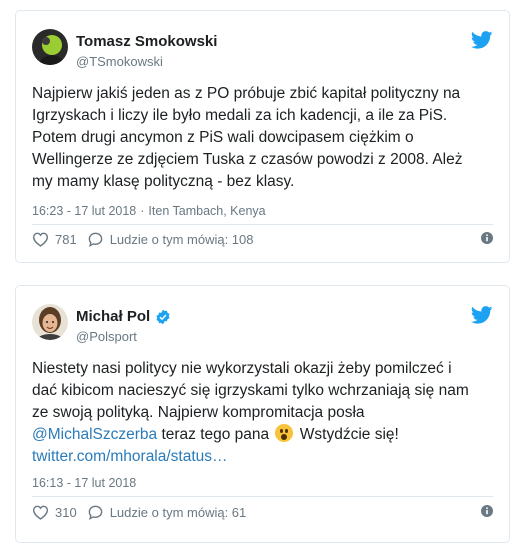 Image resolution: width=527 pixels, height=551 pixels. I want to click on tweet-timestamp: 16:13 - 17 lut 2018, so click(84, 483).